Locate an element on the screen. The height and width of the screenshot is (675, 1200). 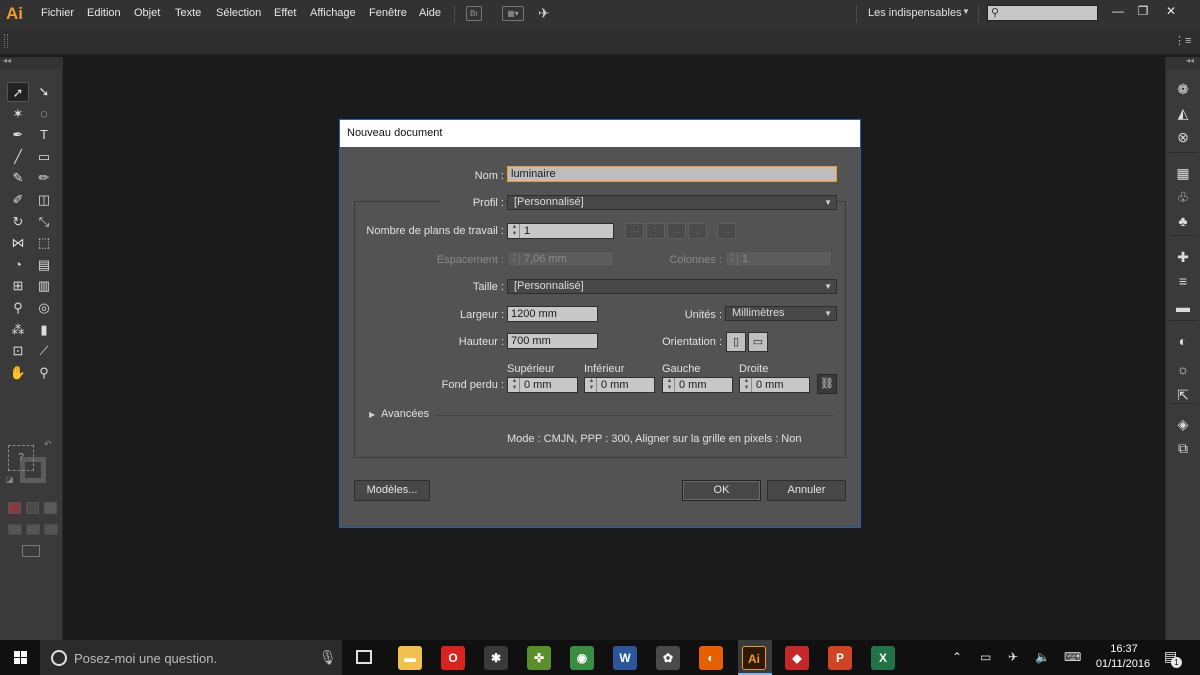
paintbrush-tool-icon: ✎ is located at coordinates (18, 178).